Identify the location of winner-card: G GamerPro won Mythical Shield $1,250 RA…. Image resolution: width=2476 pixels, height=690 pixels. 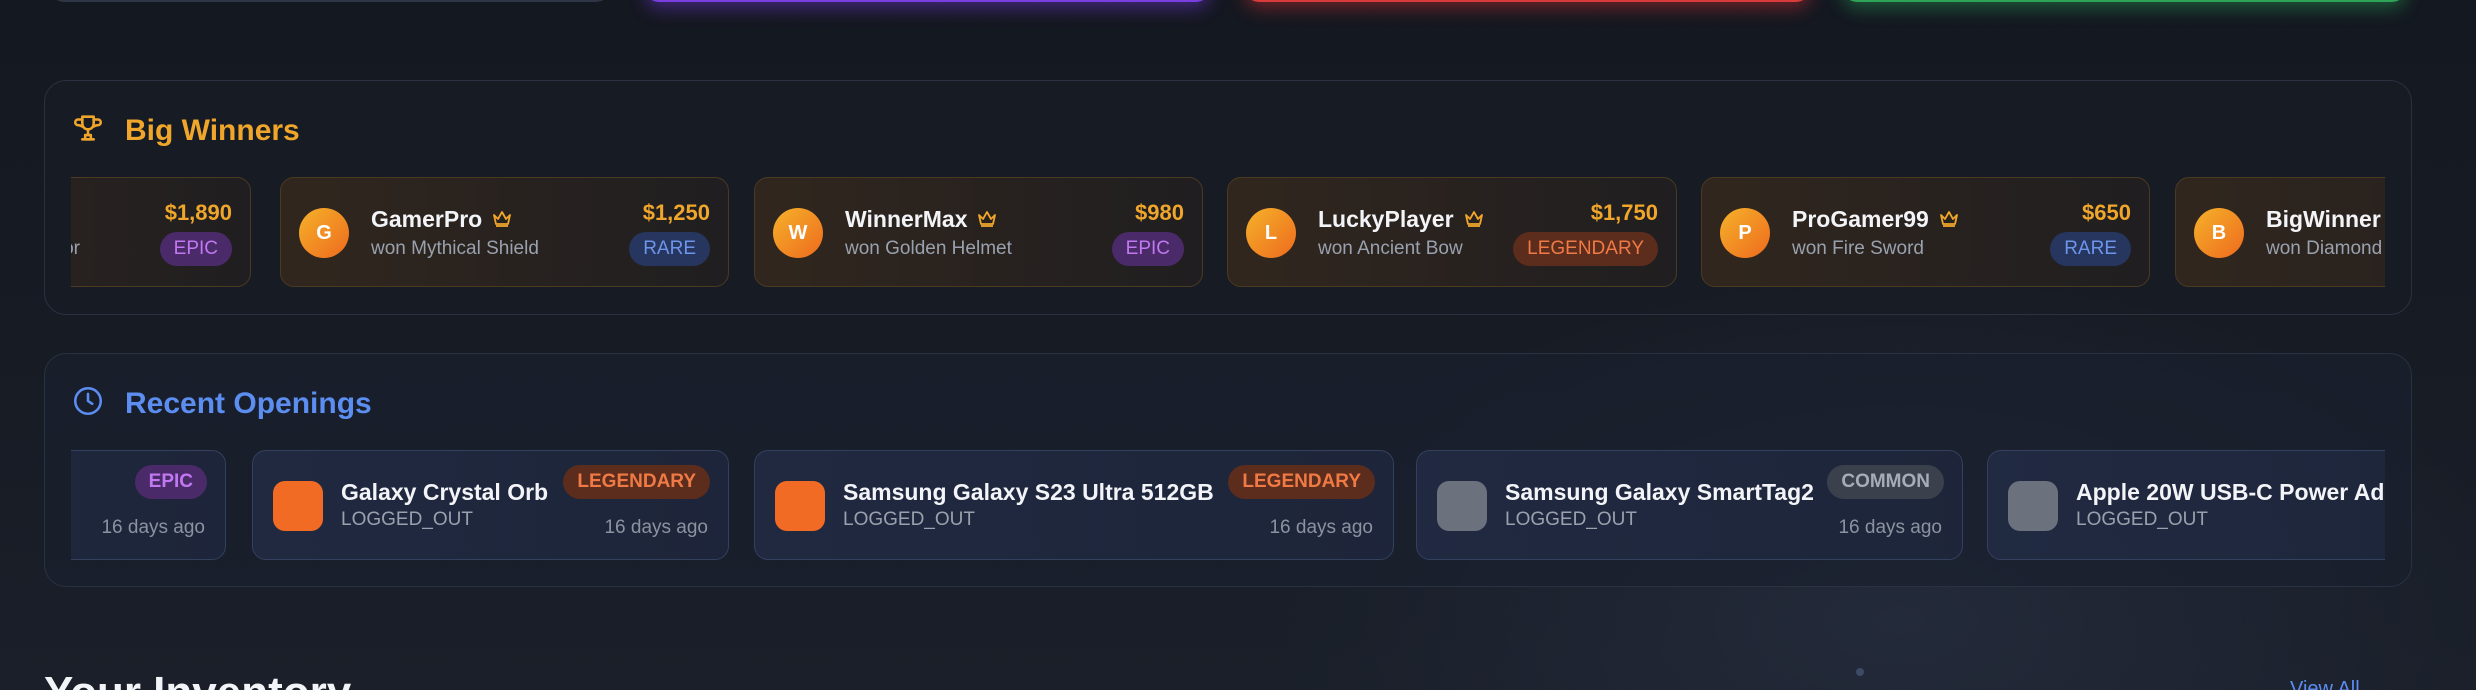
(504, 232).